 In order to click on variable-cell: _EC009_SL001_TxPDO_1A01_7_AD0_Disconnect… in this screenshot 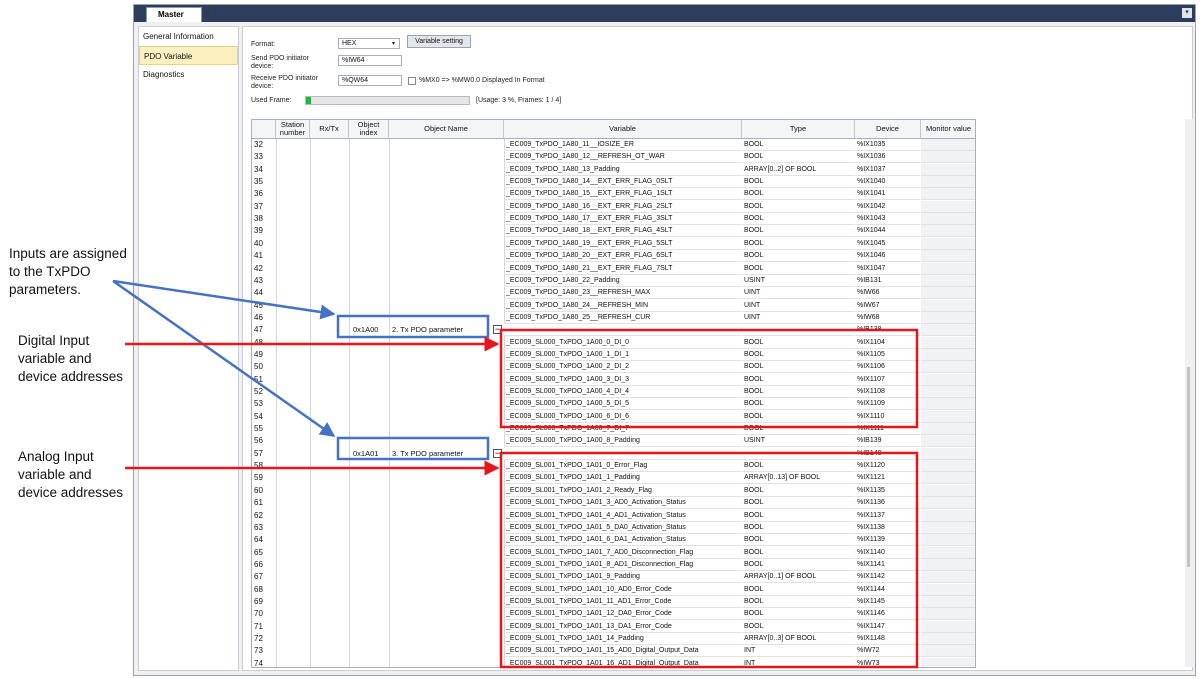, I will do `click(622, 553)`.